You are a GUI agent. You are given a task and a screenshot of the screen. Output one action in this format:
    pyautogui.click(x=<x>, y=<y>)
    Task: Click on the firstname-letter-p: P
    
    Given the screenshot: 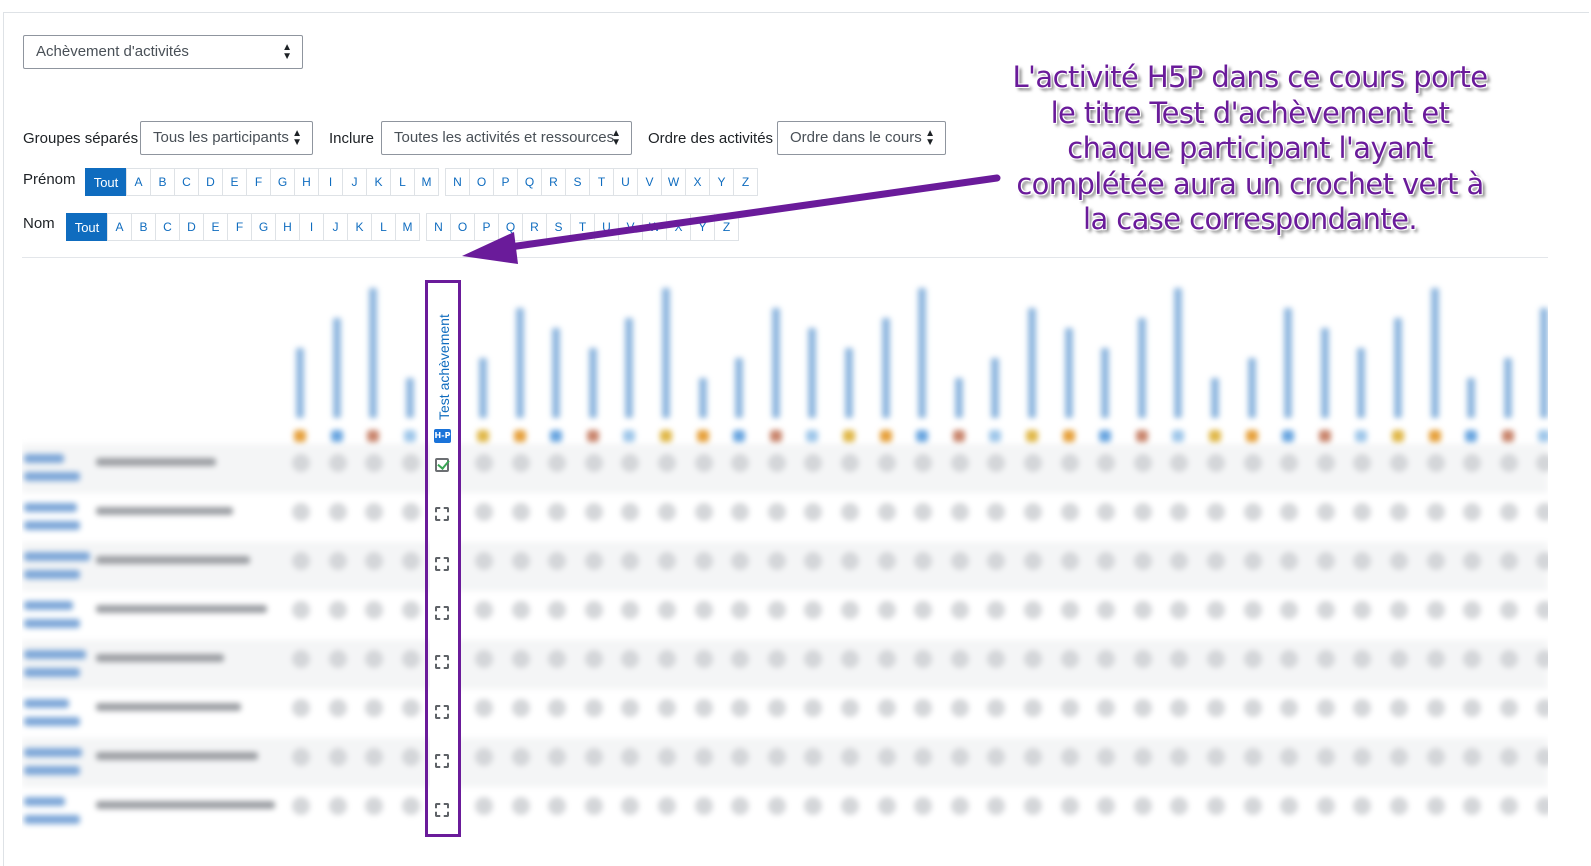 What is the action you would take?
    pyautogui.click(x=505, y=182)
    